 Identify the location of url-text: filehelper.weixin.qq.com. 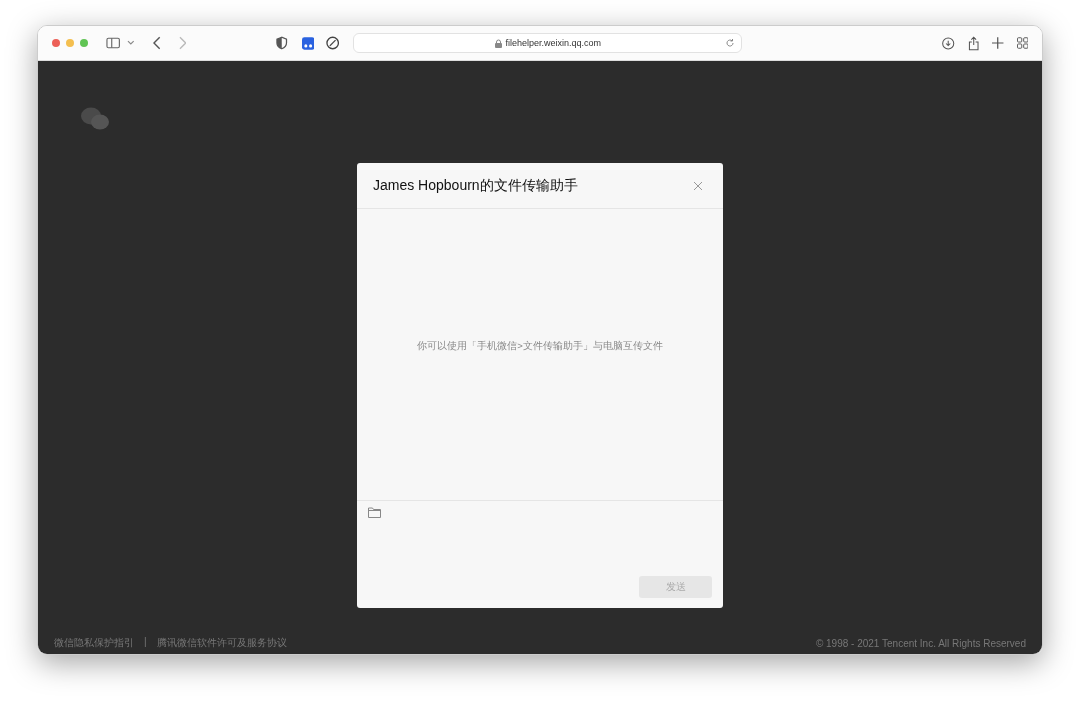
(553, 43).